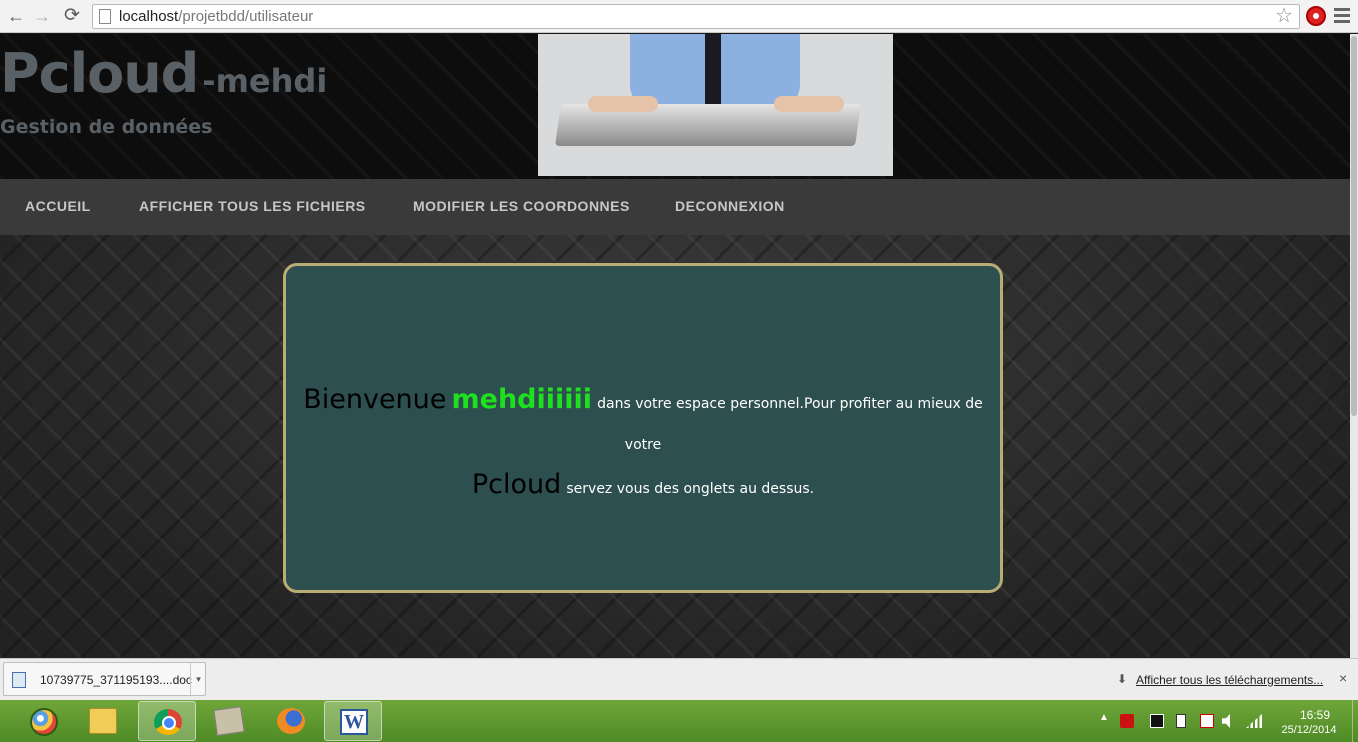 This screenshot has width=1358, height=742. I want to click on download-file-name: 10739775_371195193....doc, so click(116, 680).